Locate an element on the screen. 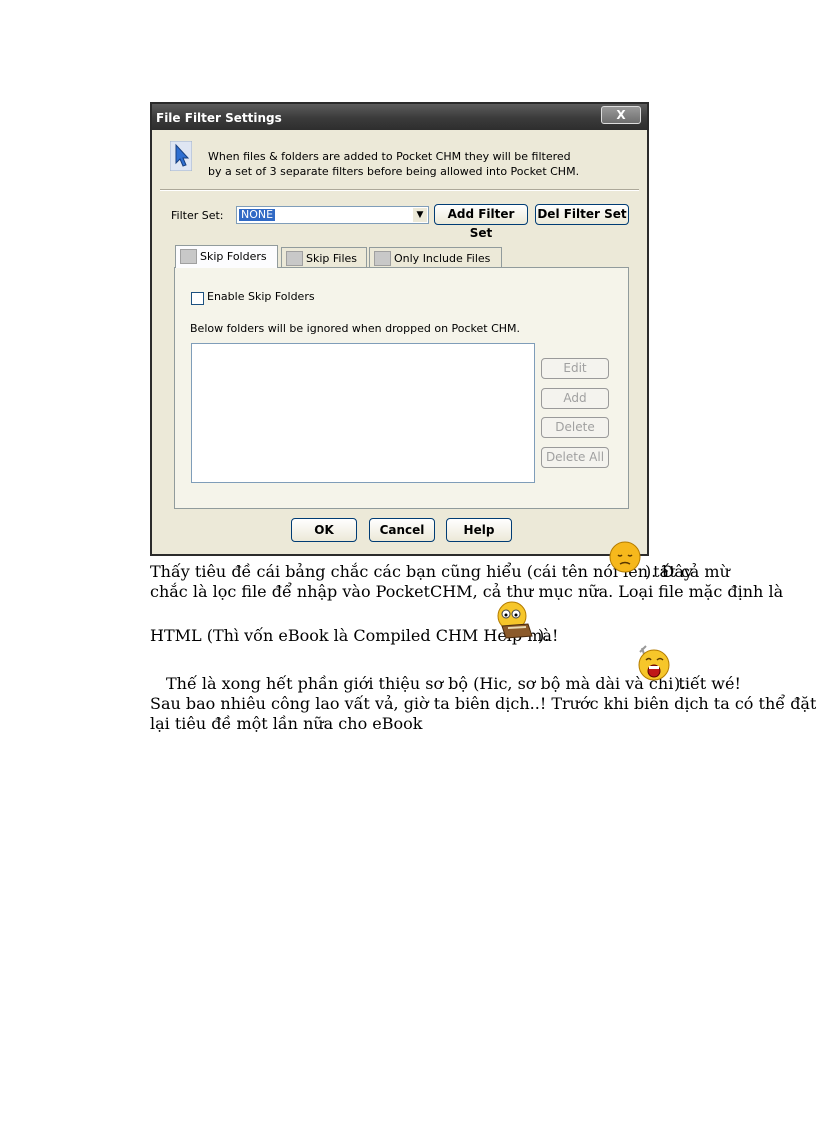 This screenshot has width=816, height=1123. tab-skip-files: Skip Files is located at coordinates (324, 257).